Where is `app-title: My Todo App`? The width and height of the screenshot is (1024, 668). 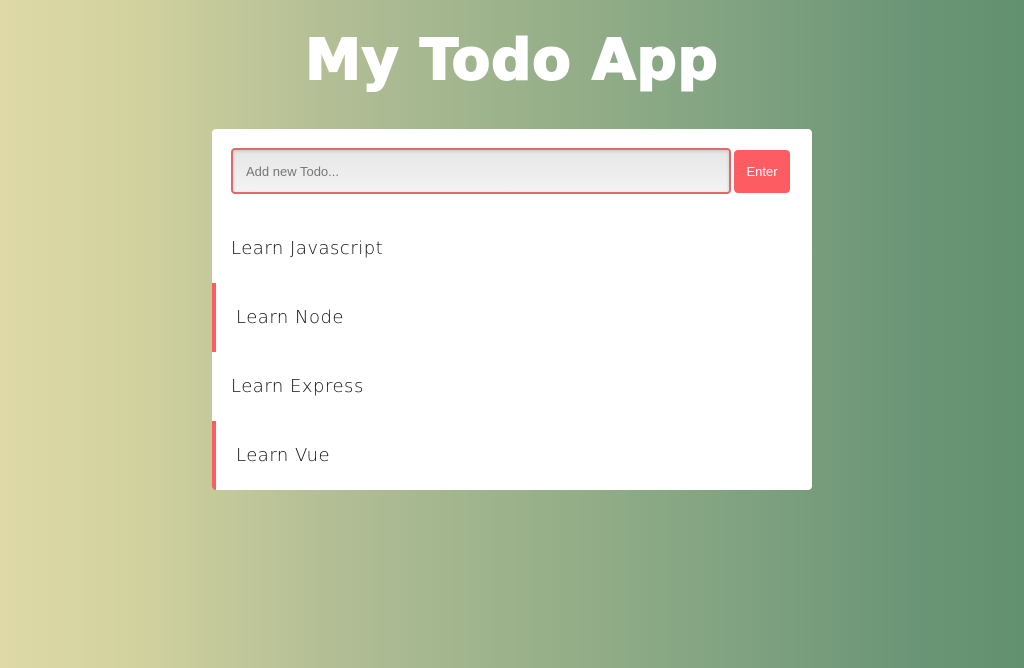 app-title: My Todo App is located at coordinates (511, 60).